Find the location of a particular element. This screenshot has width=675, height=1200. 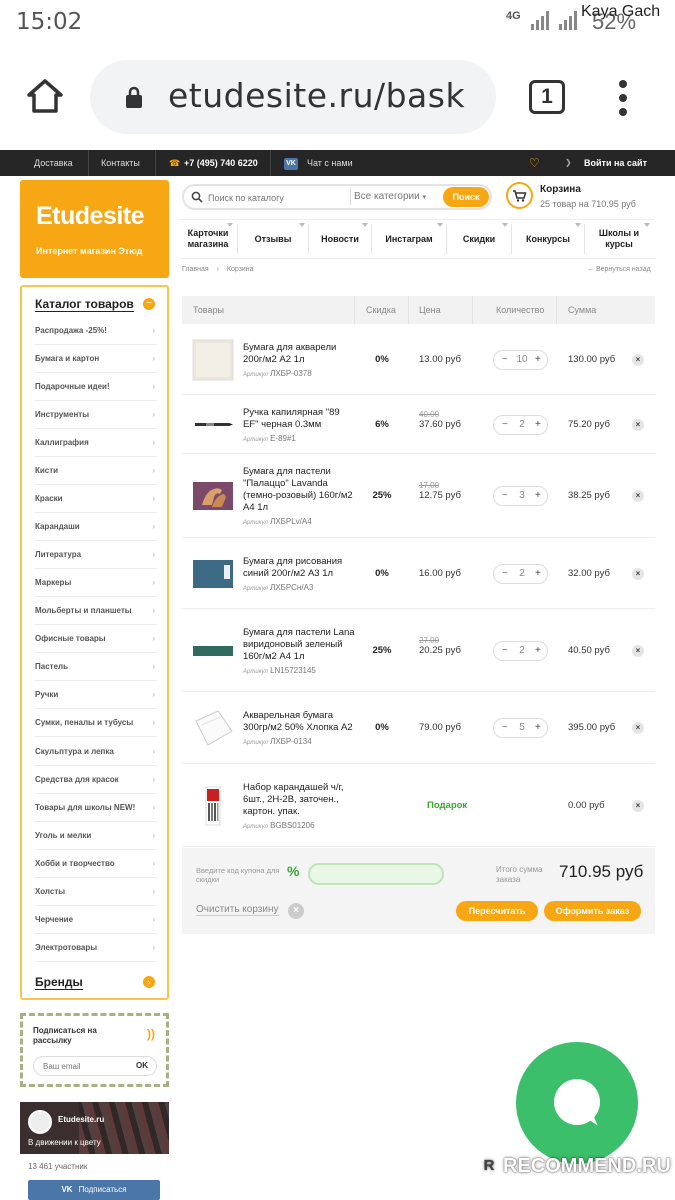

search-button: Поиск is located at coordinates (466, 197).